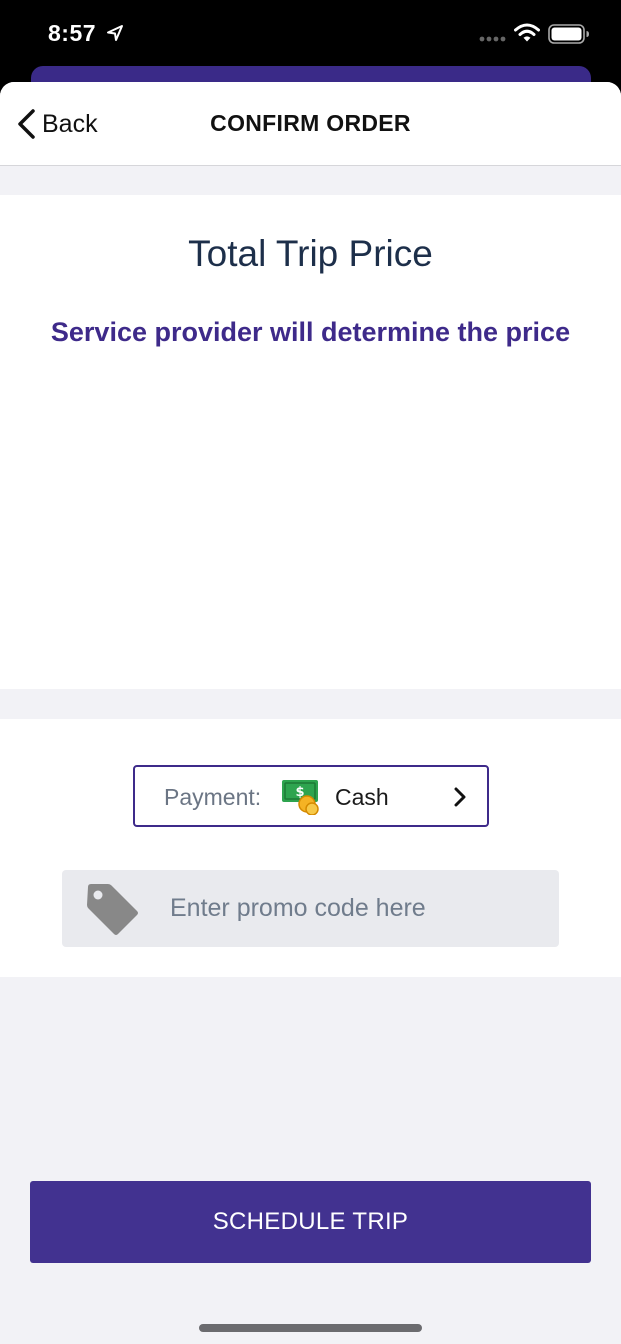 This screenshot has width=621, height=1344. I want to click on payment-method-value: Cash, so click(362, 797).